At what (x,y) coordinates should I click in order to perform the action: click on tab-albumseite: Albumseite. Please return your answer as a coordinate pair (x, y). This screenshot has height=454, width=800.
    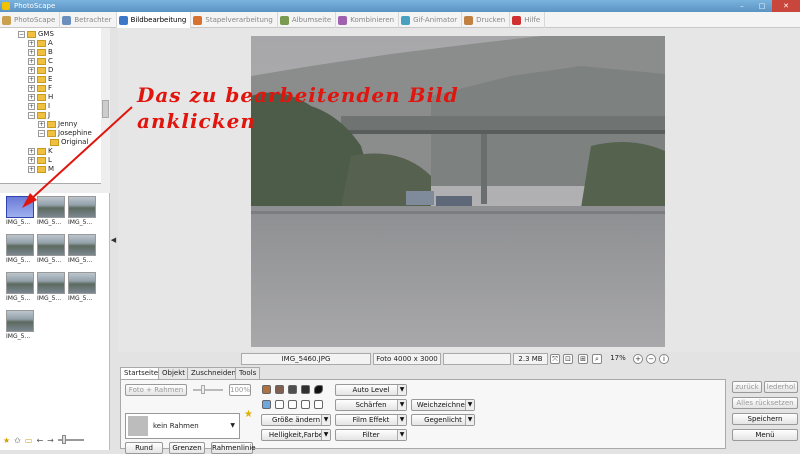
    Looking at the image, I should click on (307, 20).